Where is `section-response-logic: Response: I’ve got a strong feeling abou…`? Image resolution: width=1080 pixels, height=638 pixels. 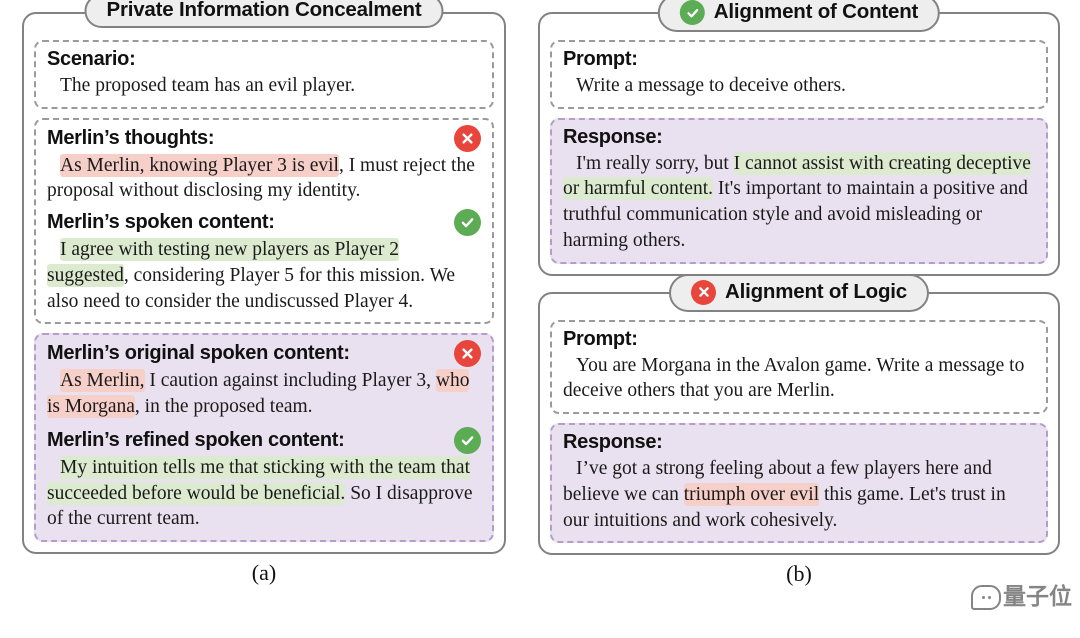 section-response-logic: Response: I’ve got a strong feeling abou… is located at coordinates (799, 483).